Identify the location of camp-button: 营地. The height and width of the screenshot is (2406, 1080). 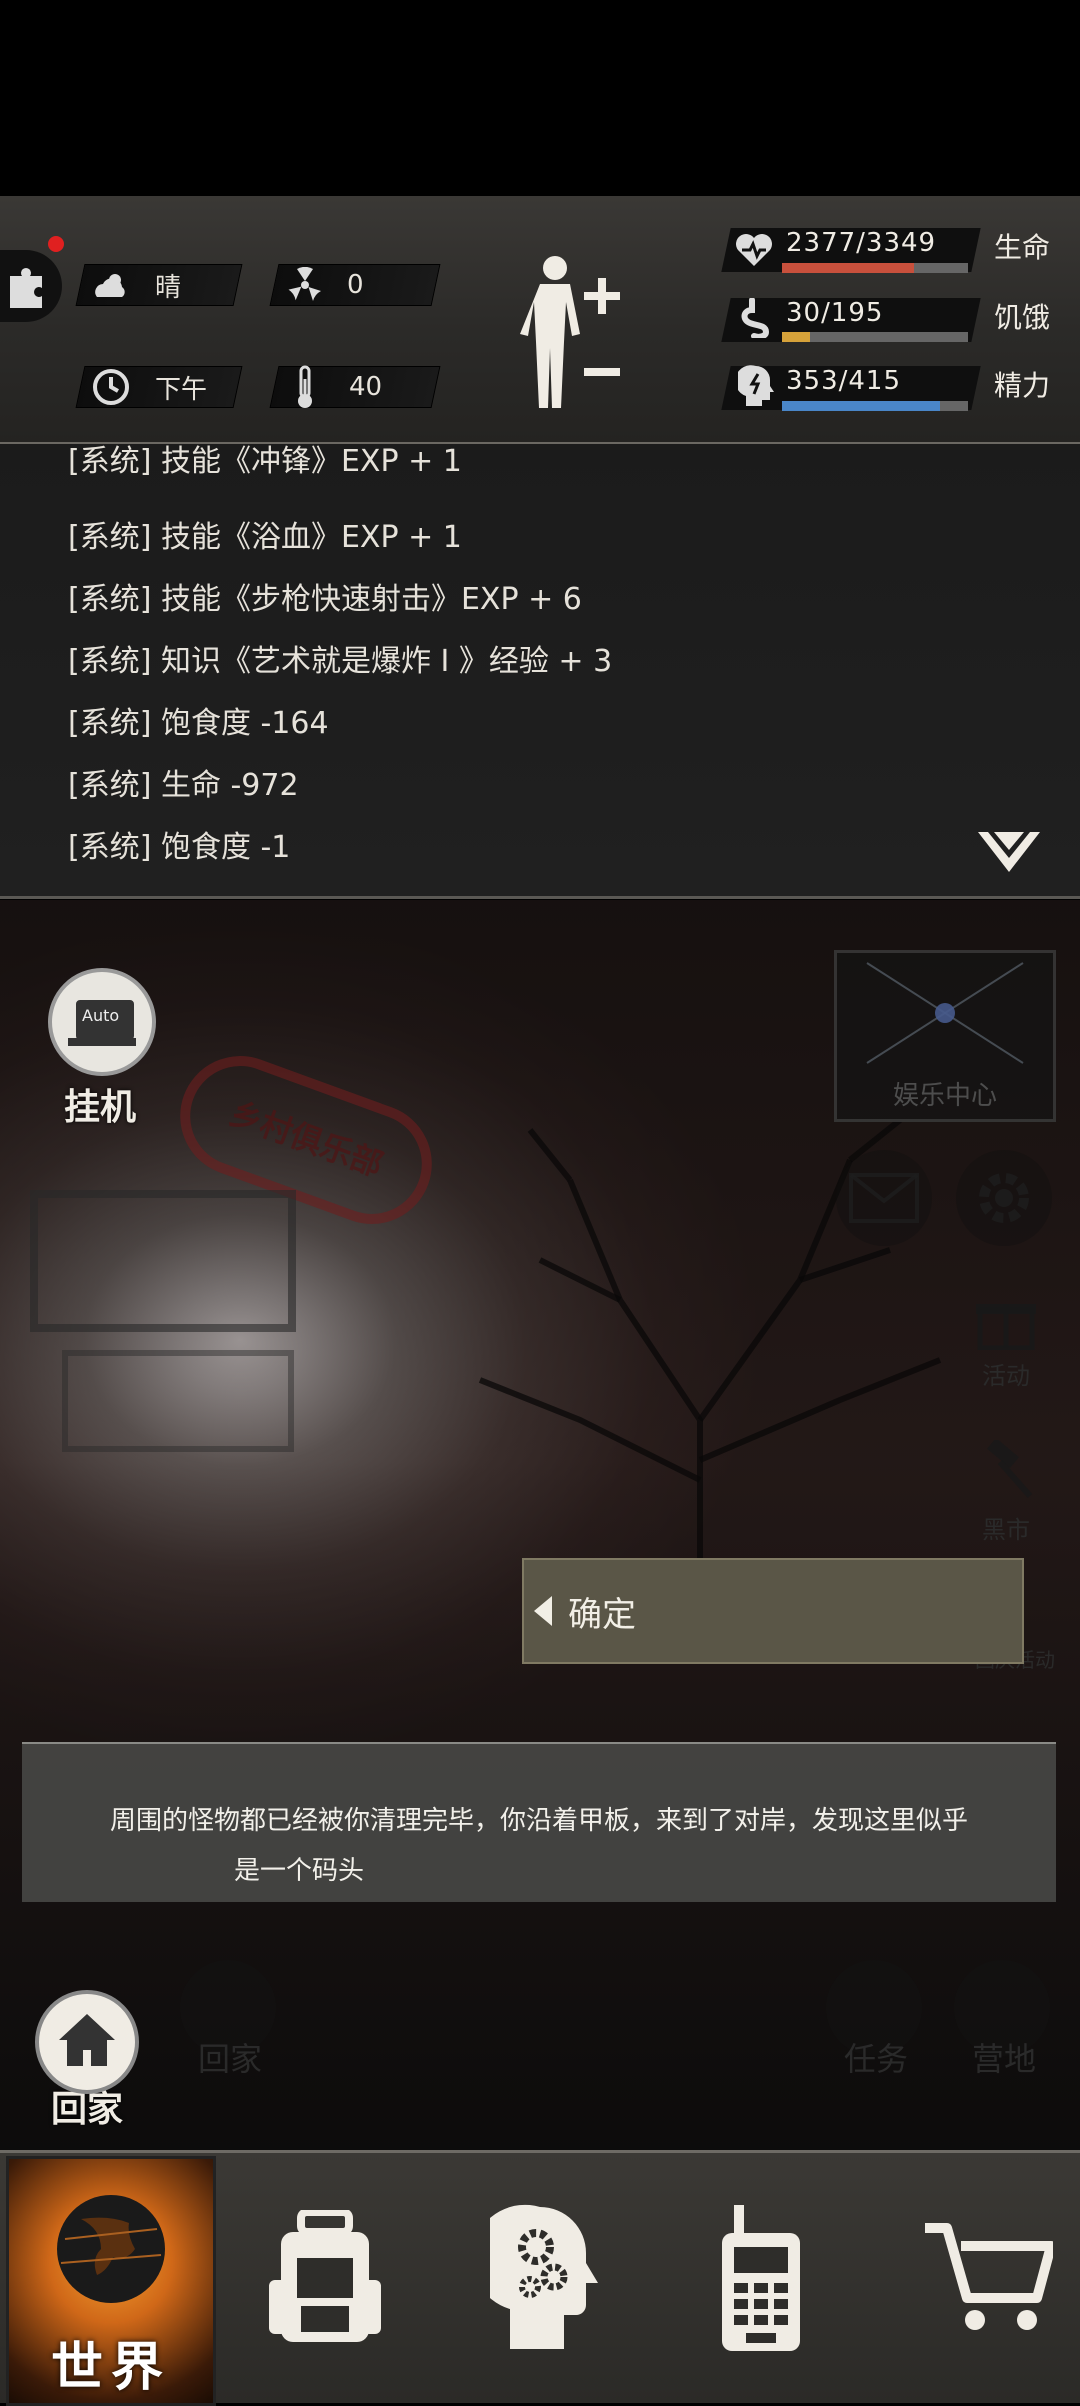
(1004, 2025).